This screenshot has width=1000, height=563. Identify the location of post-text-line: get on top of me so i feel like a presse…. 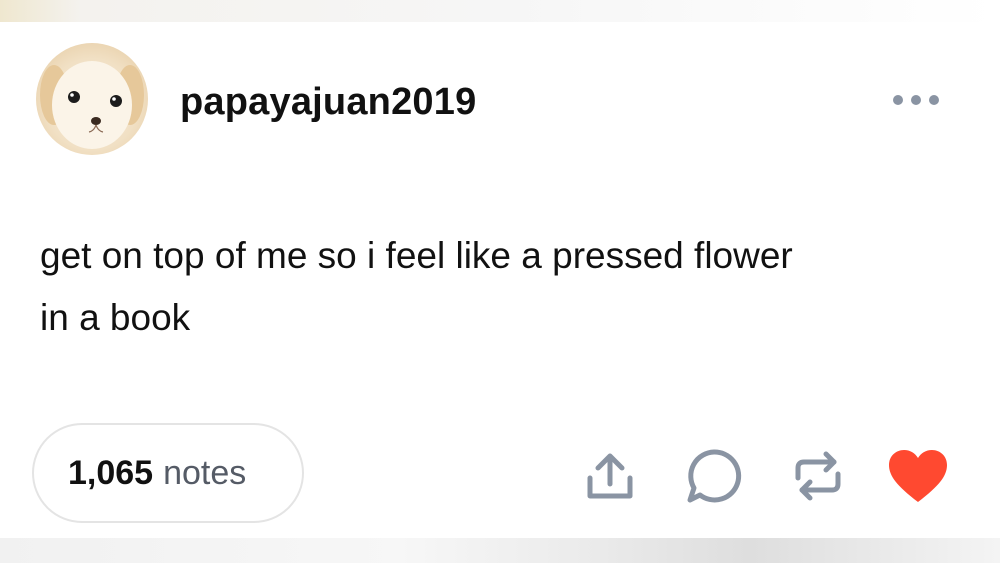
(416, 255).